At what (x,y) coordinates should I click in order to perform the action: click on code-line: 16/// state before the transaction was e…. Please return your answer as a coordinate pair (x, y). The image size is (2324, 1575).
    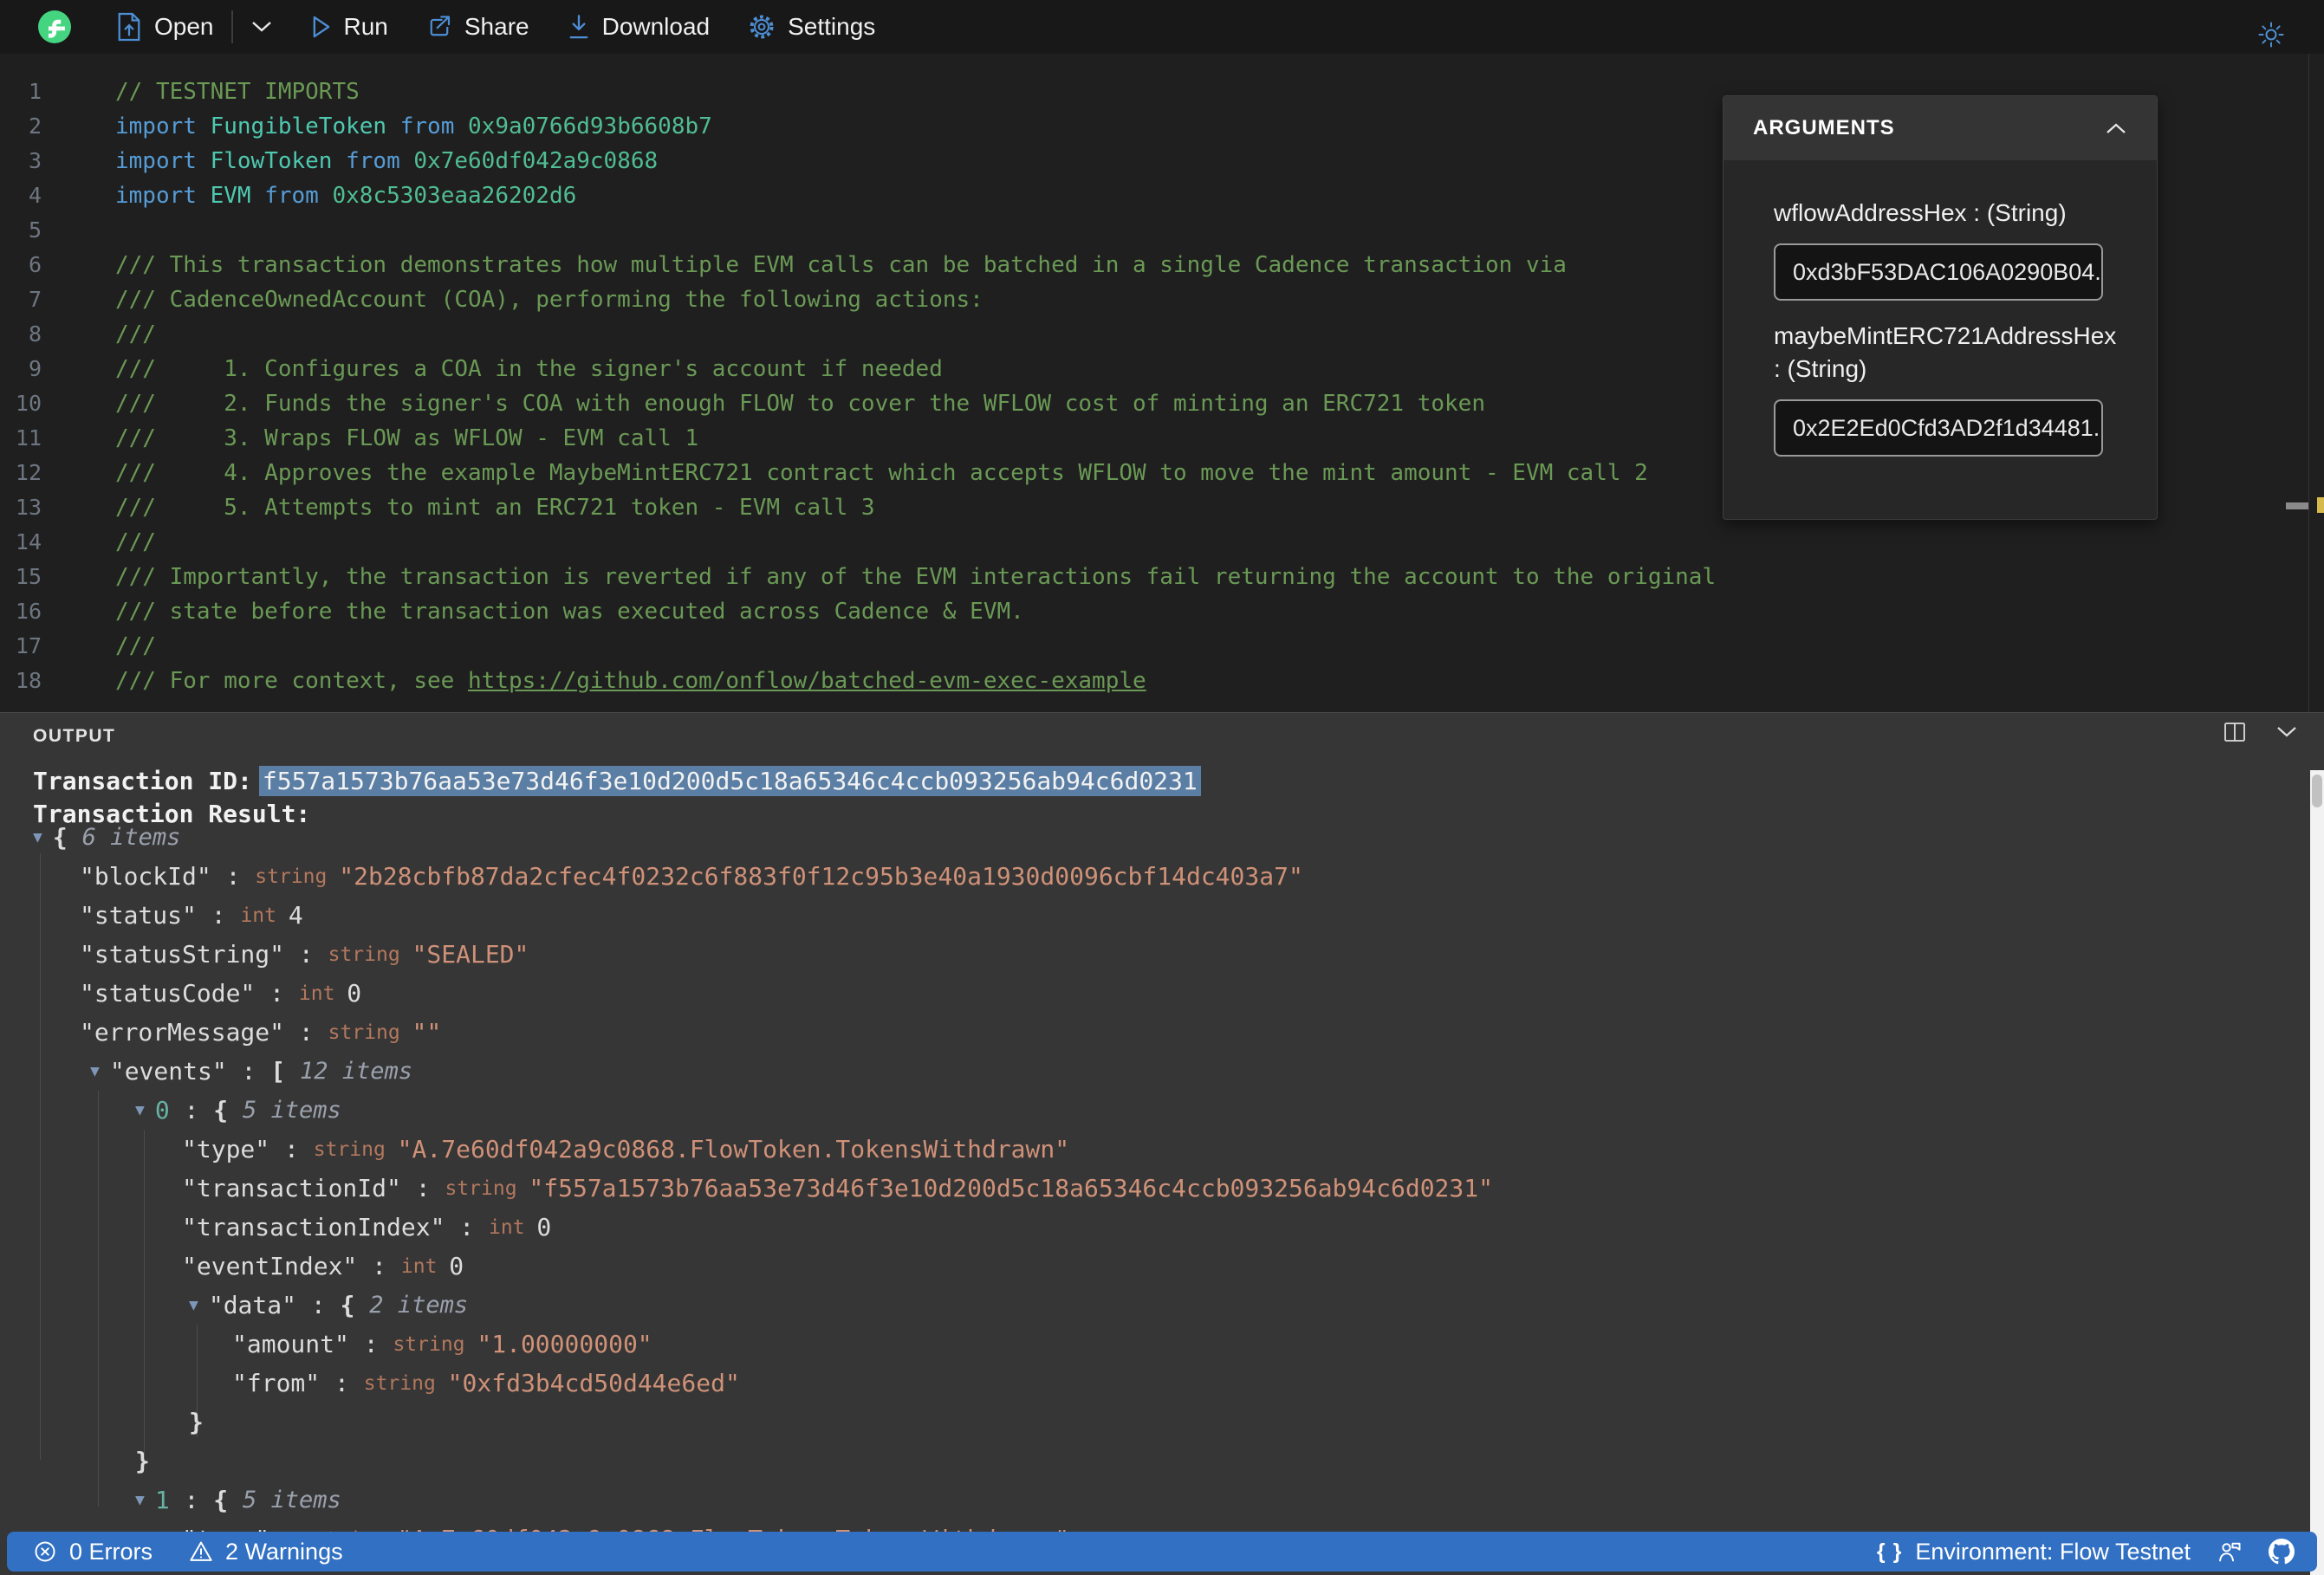
    Looking at the image, I should click on (1162, 611).